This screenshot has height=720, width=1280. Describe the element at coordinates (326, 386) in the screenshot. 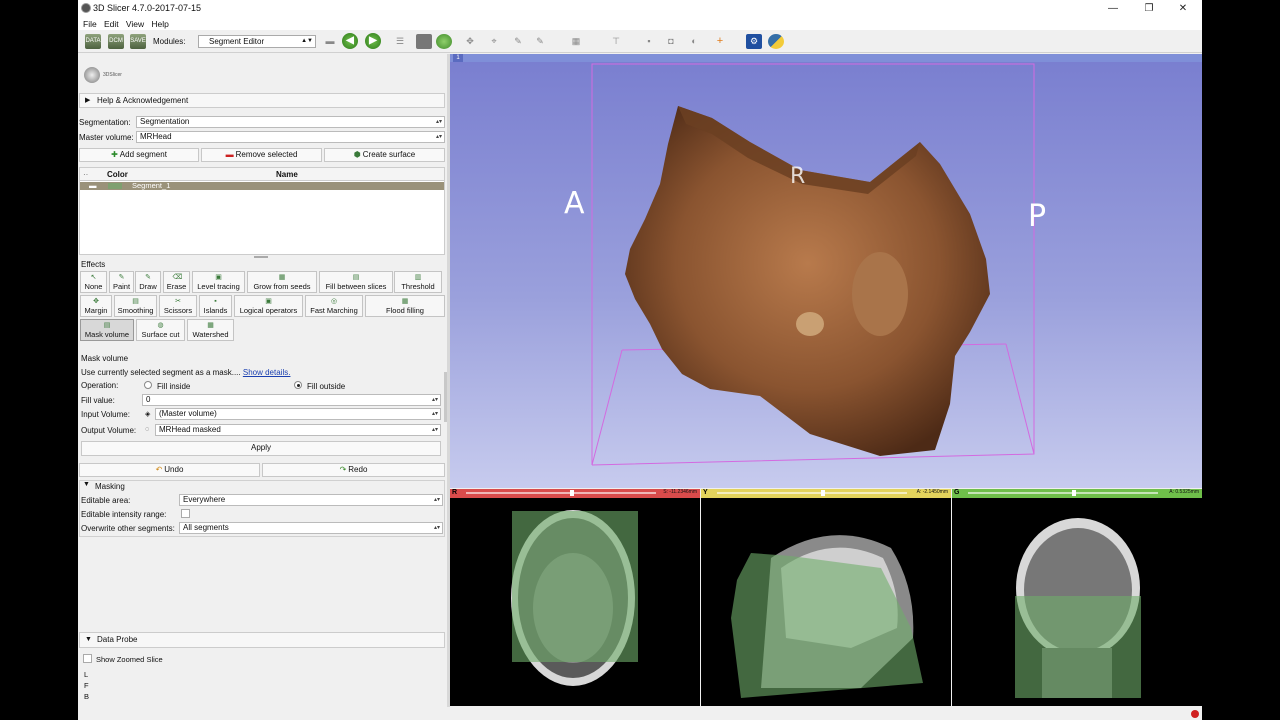

I see `fill-outside-label: Fill outside` at that location.